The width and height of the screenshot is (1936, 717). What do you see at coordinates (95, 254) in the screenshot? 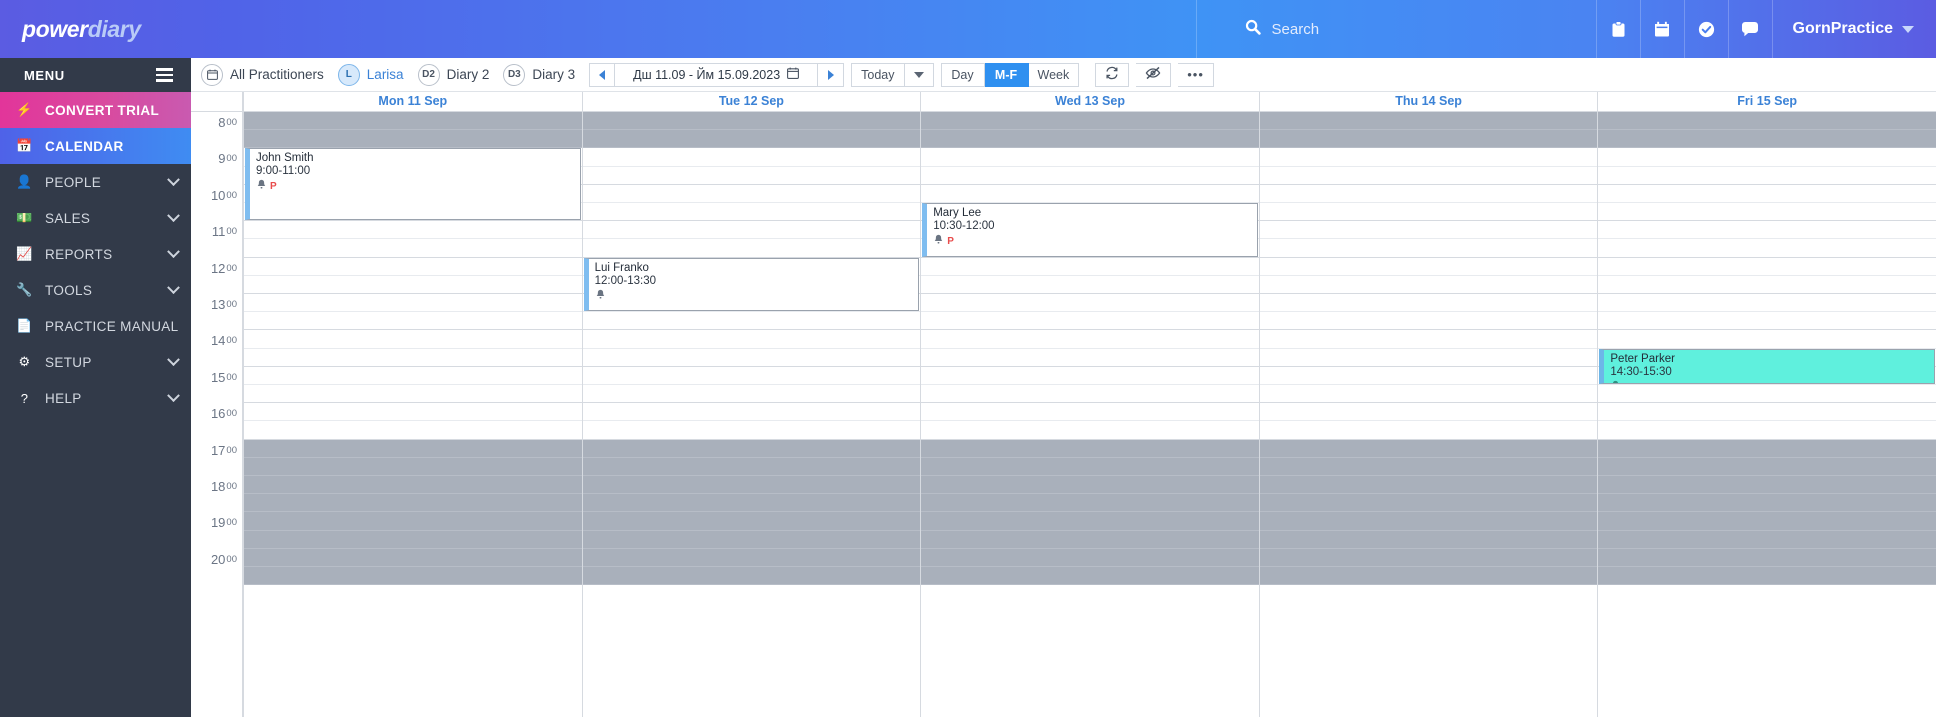
I see `sidebar-item-reports: 📈 REPORTS` at bounding box center [95, 254].